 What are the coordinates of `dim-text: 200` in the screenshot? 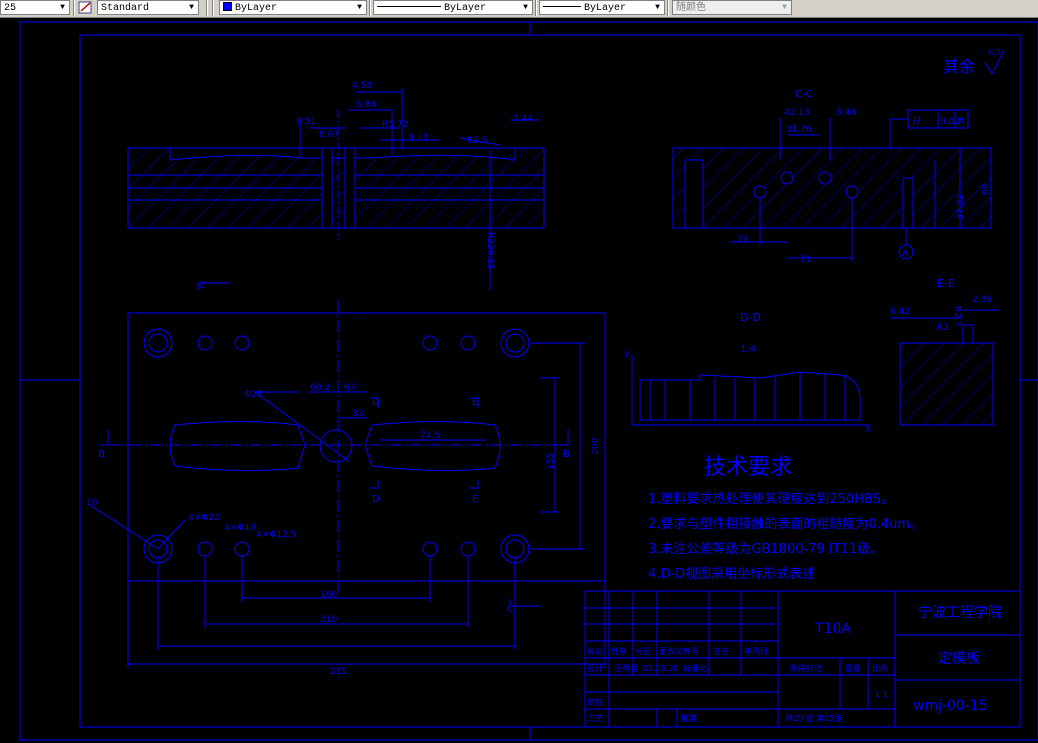 It's located at (596, 446).